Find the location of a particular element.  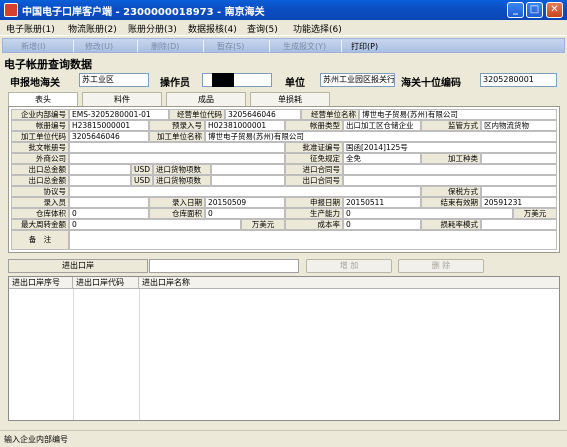

processing-type-field is located at coordinates (519, 158).